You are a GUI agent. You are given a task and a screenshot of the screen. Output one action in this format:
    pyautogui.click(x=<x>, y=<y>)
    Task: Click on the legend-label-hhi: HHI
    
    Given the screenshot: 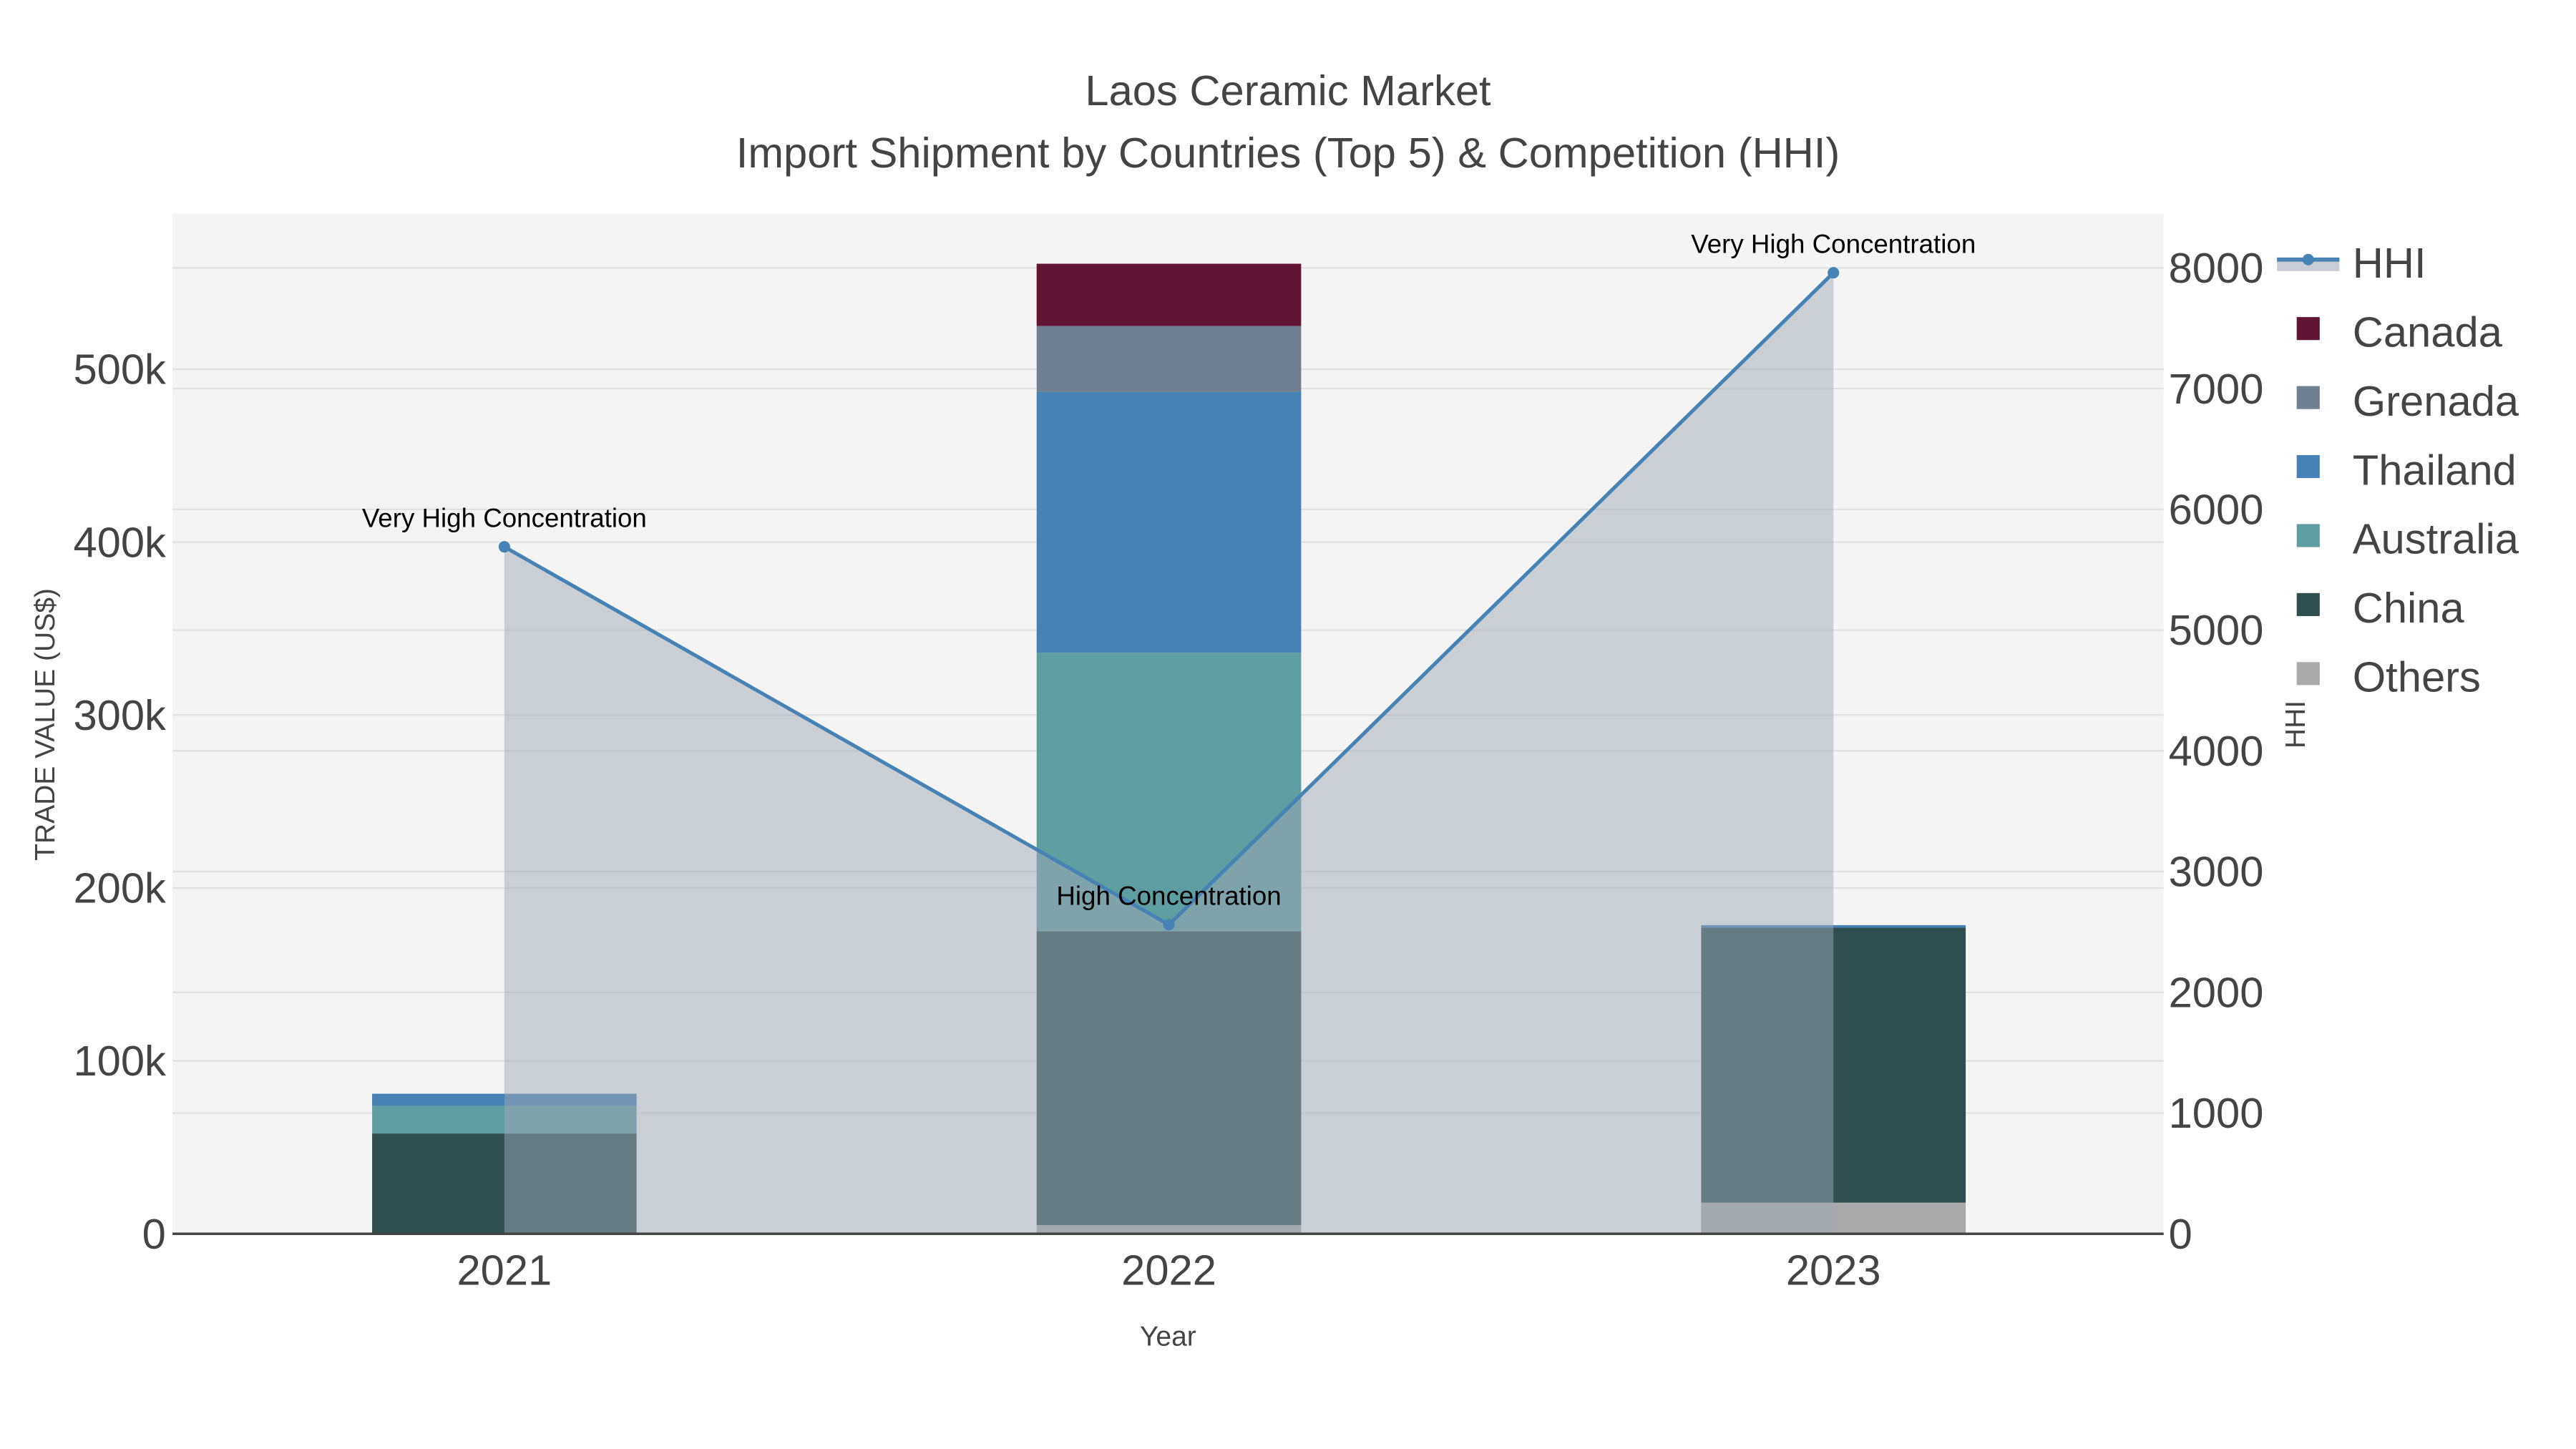 What is the action you would take?
    pyautogui.click(x=2389, y=263)
    